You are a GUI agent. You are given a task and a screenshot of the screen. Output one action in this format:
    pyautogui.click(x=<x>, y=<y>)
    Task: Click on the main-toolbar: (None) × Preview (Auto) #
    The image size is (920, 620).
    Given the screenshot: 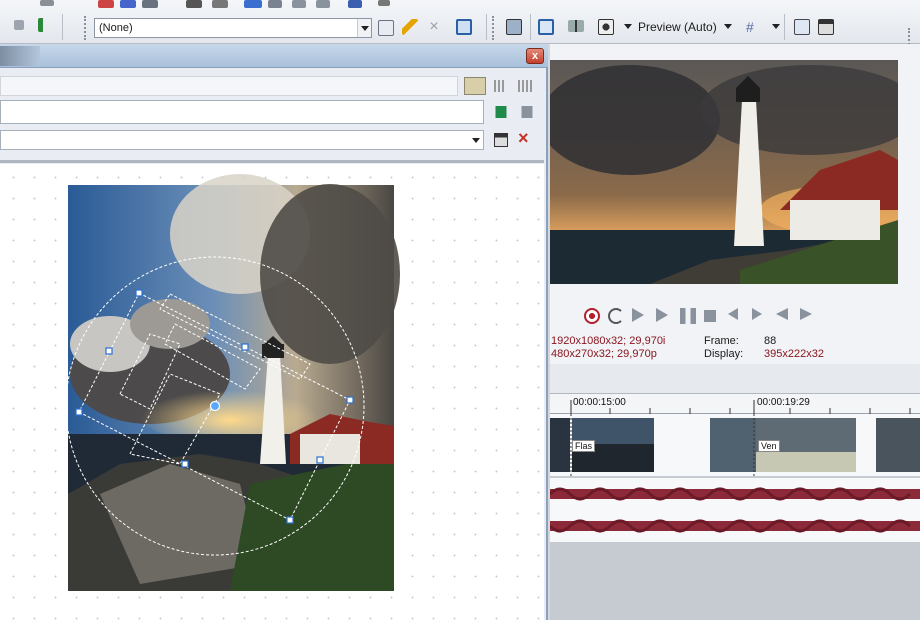 What is the action you would take?
    pyautogui.click(x=460, y=38)
    